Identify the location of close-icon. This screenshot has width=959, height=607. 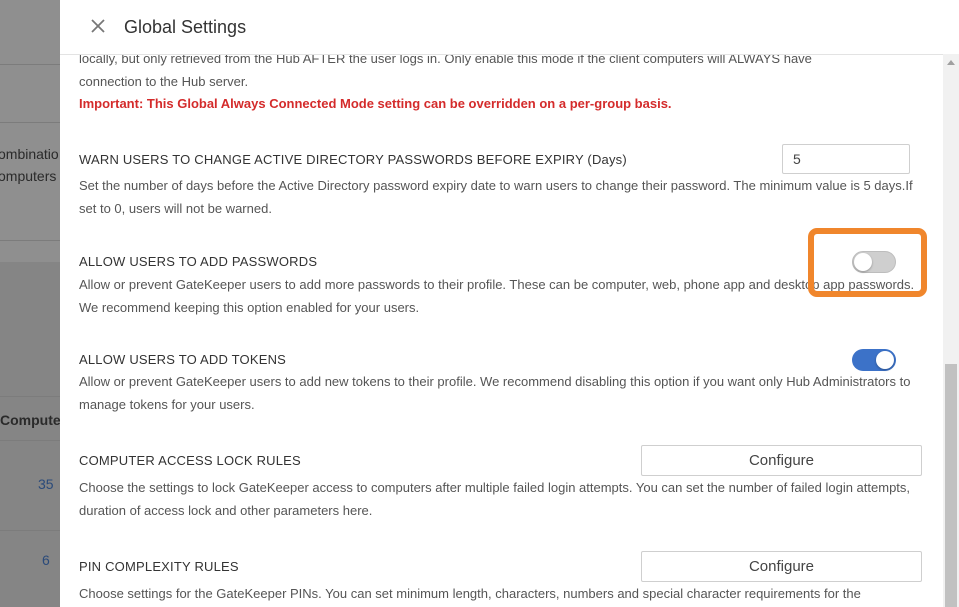
(98, 26).